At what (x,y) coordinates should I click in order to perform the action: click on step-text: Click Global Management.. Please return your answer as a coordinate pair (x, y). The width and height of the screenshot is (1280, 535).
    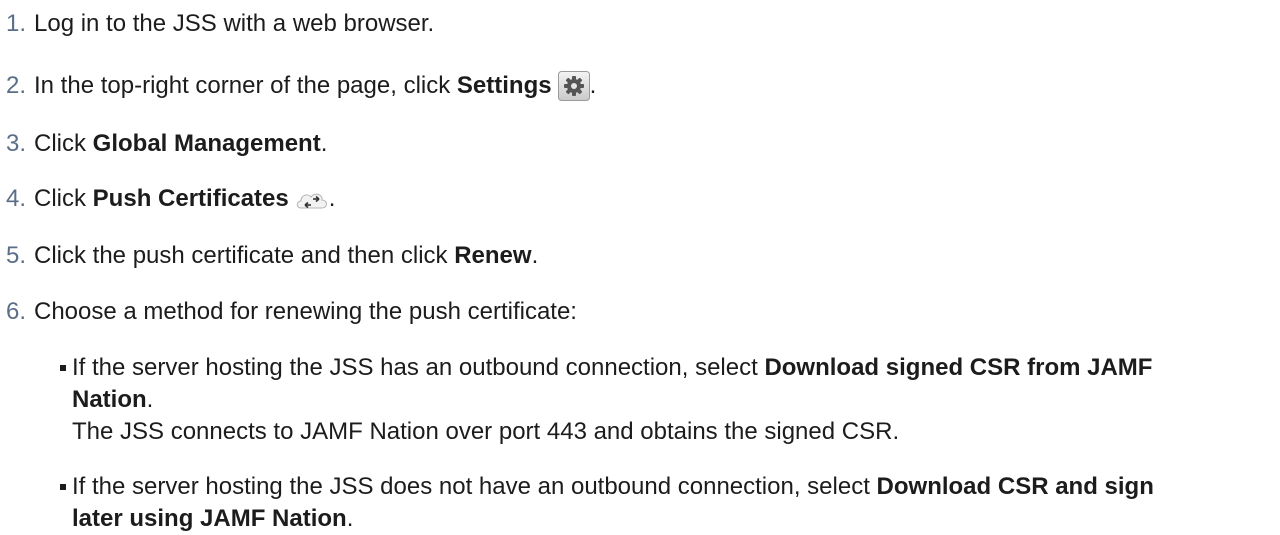
    Looking at the image, I should click on (180, 143).